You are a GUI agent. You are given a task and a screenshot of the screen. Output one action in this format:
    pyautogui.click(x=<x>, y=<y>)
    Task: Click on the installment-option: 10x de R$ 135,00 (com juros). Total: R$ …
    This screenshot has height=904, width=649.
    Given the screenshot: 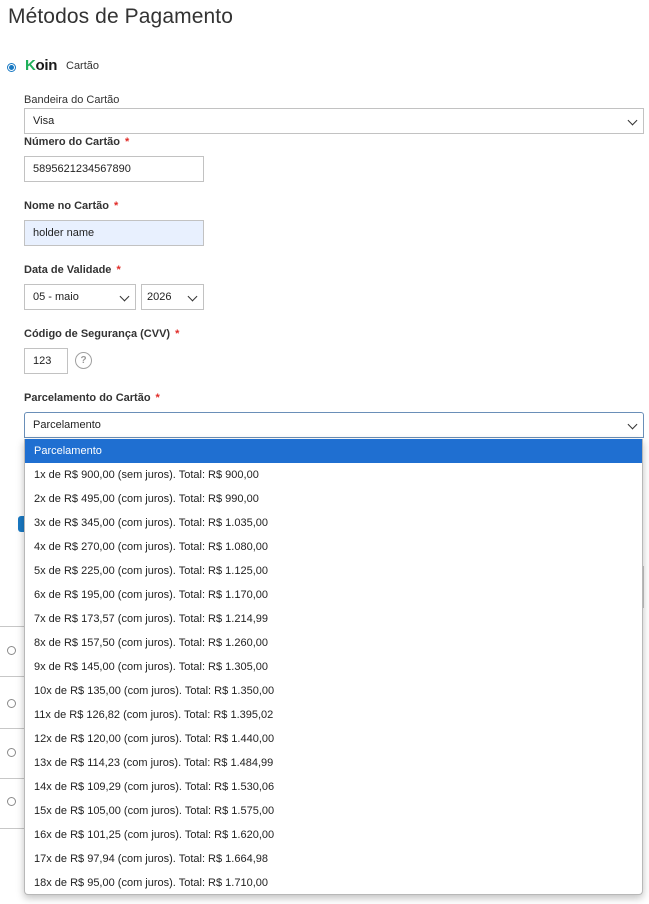 What is the action you would take?
    pyautogui.click(x=333, y=691)
    